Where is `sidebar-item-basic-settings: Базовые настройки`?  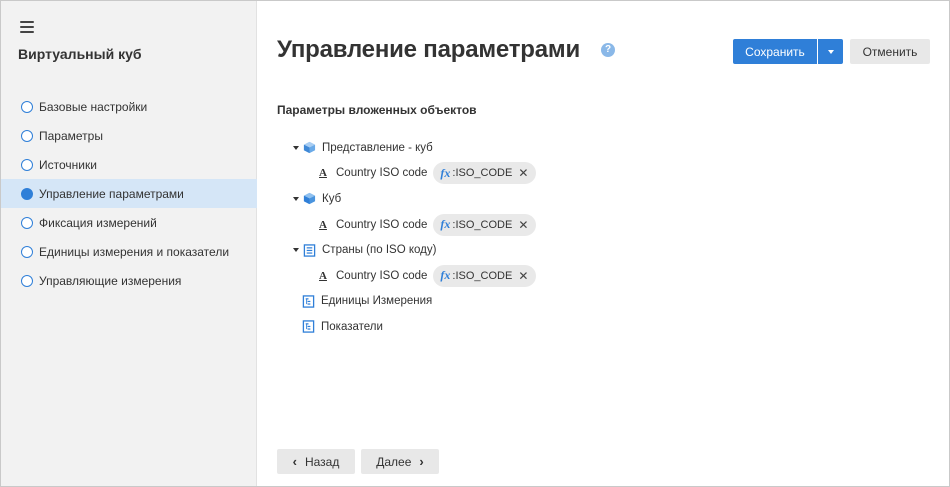
sidebar-item-basic-settings: Базовые настройки is located at coordinates (129, 106).